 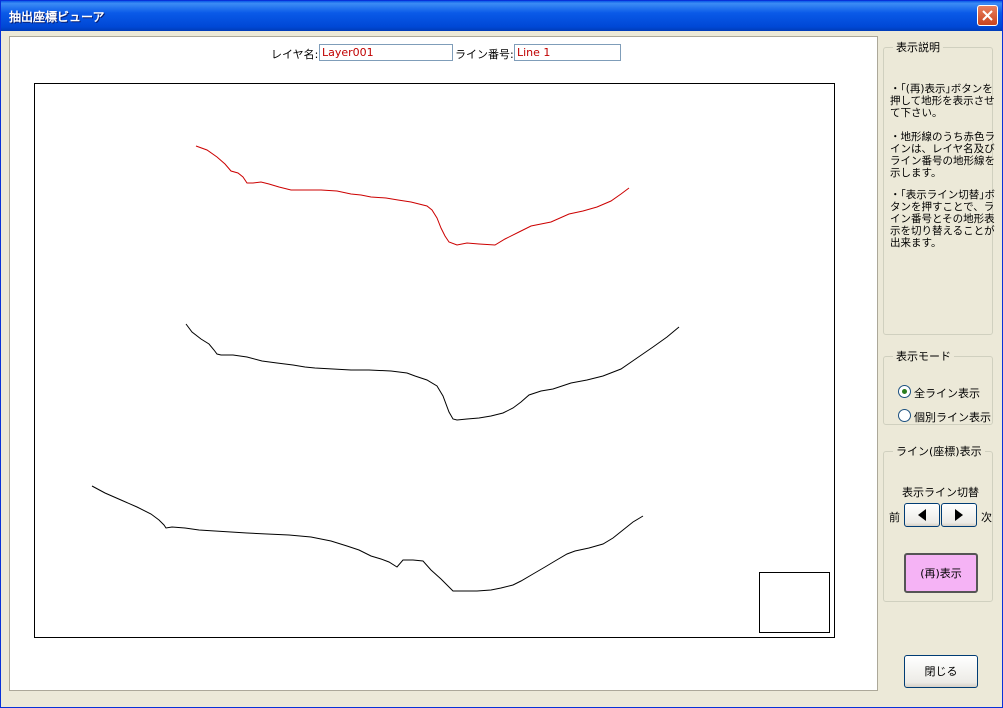 I want to click on redisplay-button: (再)表示, so click(x=941, y=573).